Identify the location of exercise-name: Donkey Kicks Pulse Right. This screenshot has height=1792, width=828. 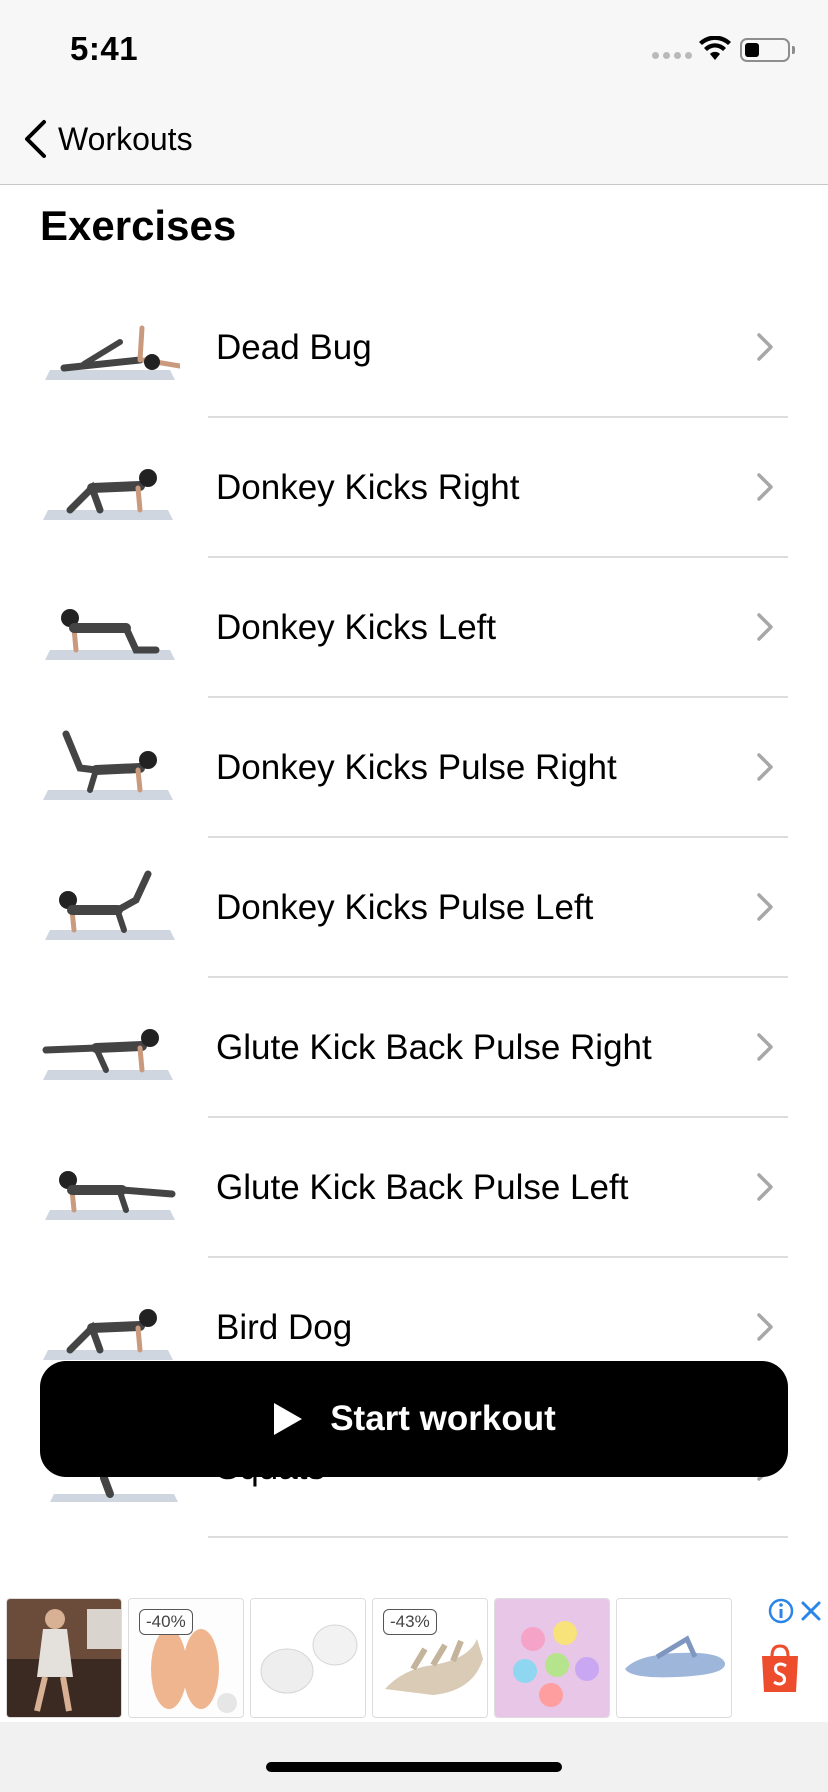
(416, 767).